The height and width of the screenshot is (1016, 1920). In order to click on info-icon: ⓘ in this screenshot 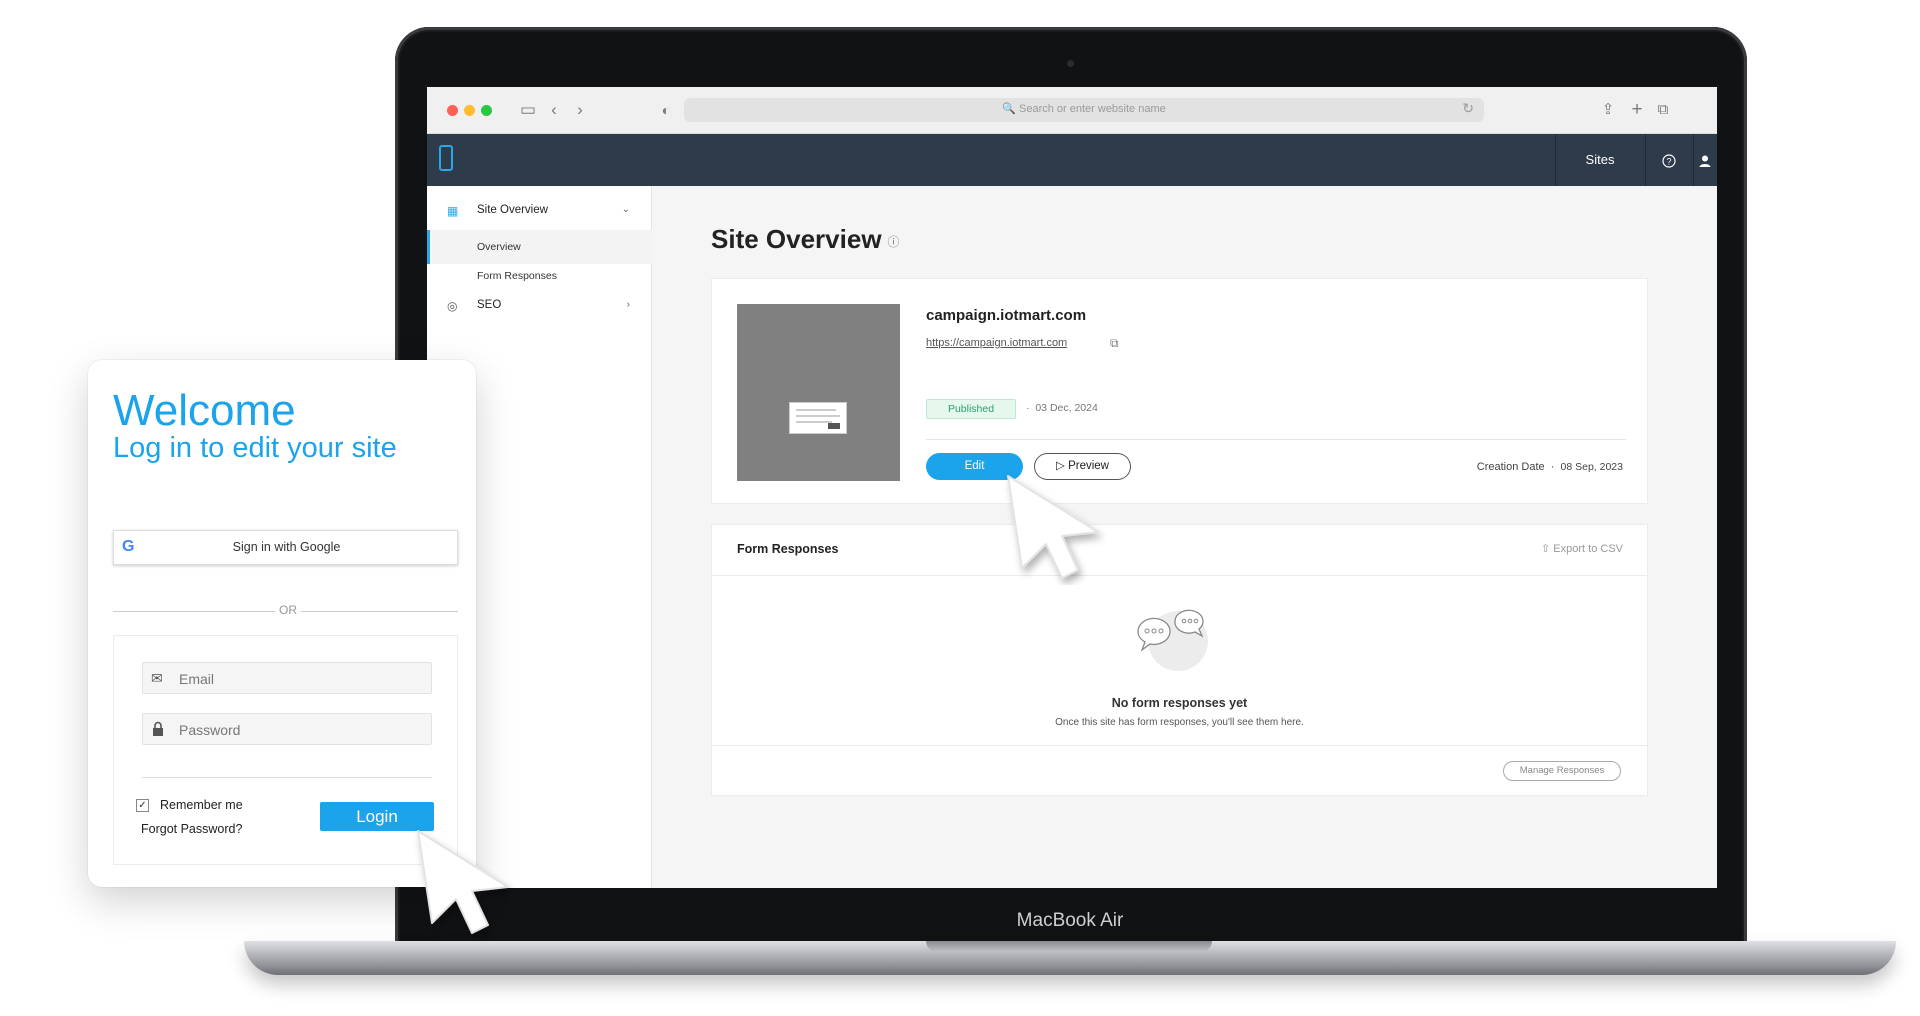, I will do `click(894, 242)`.